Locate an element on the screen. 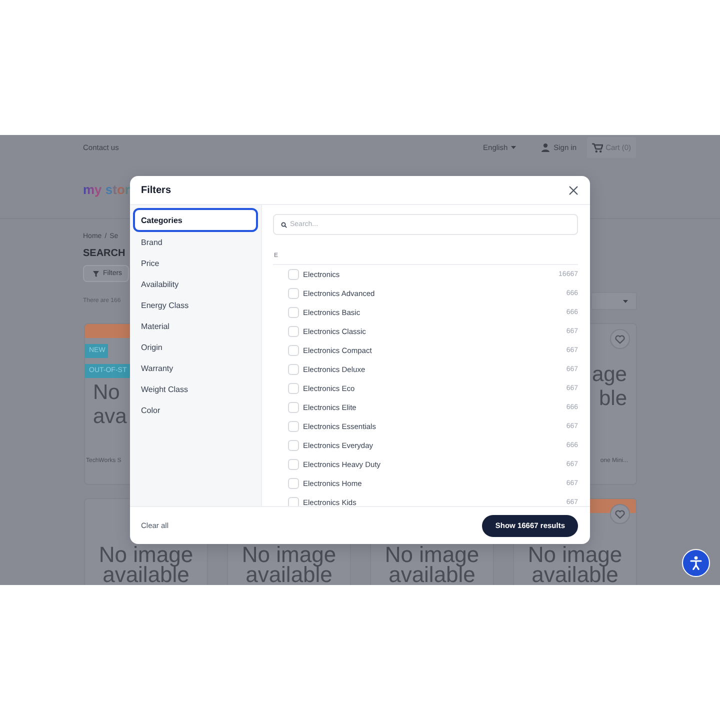  dialog-title: Filters is located at coordinates (156, 190).